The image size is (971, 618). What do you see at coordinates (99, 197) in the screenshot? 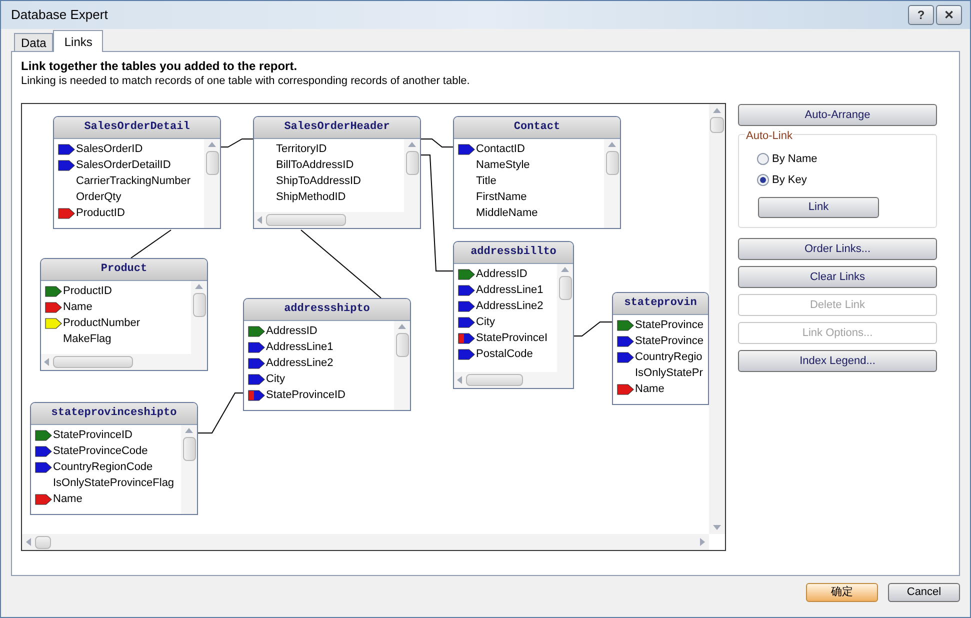
I see `field-name: OrderQty` at bounding box center [99, 197].